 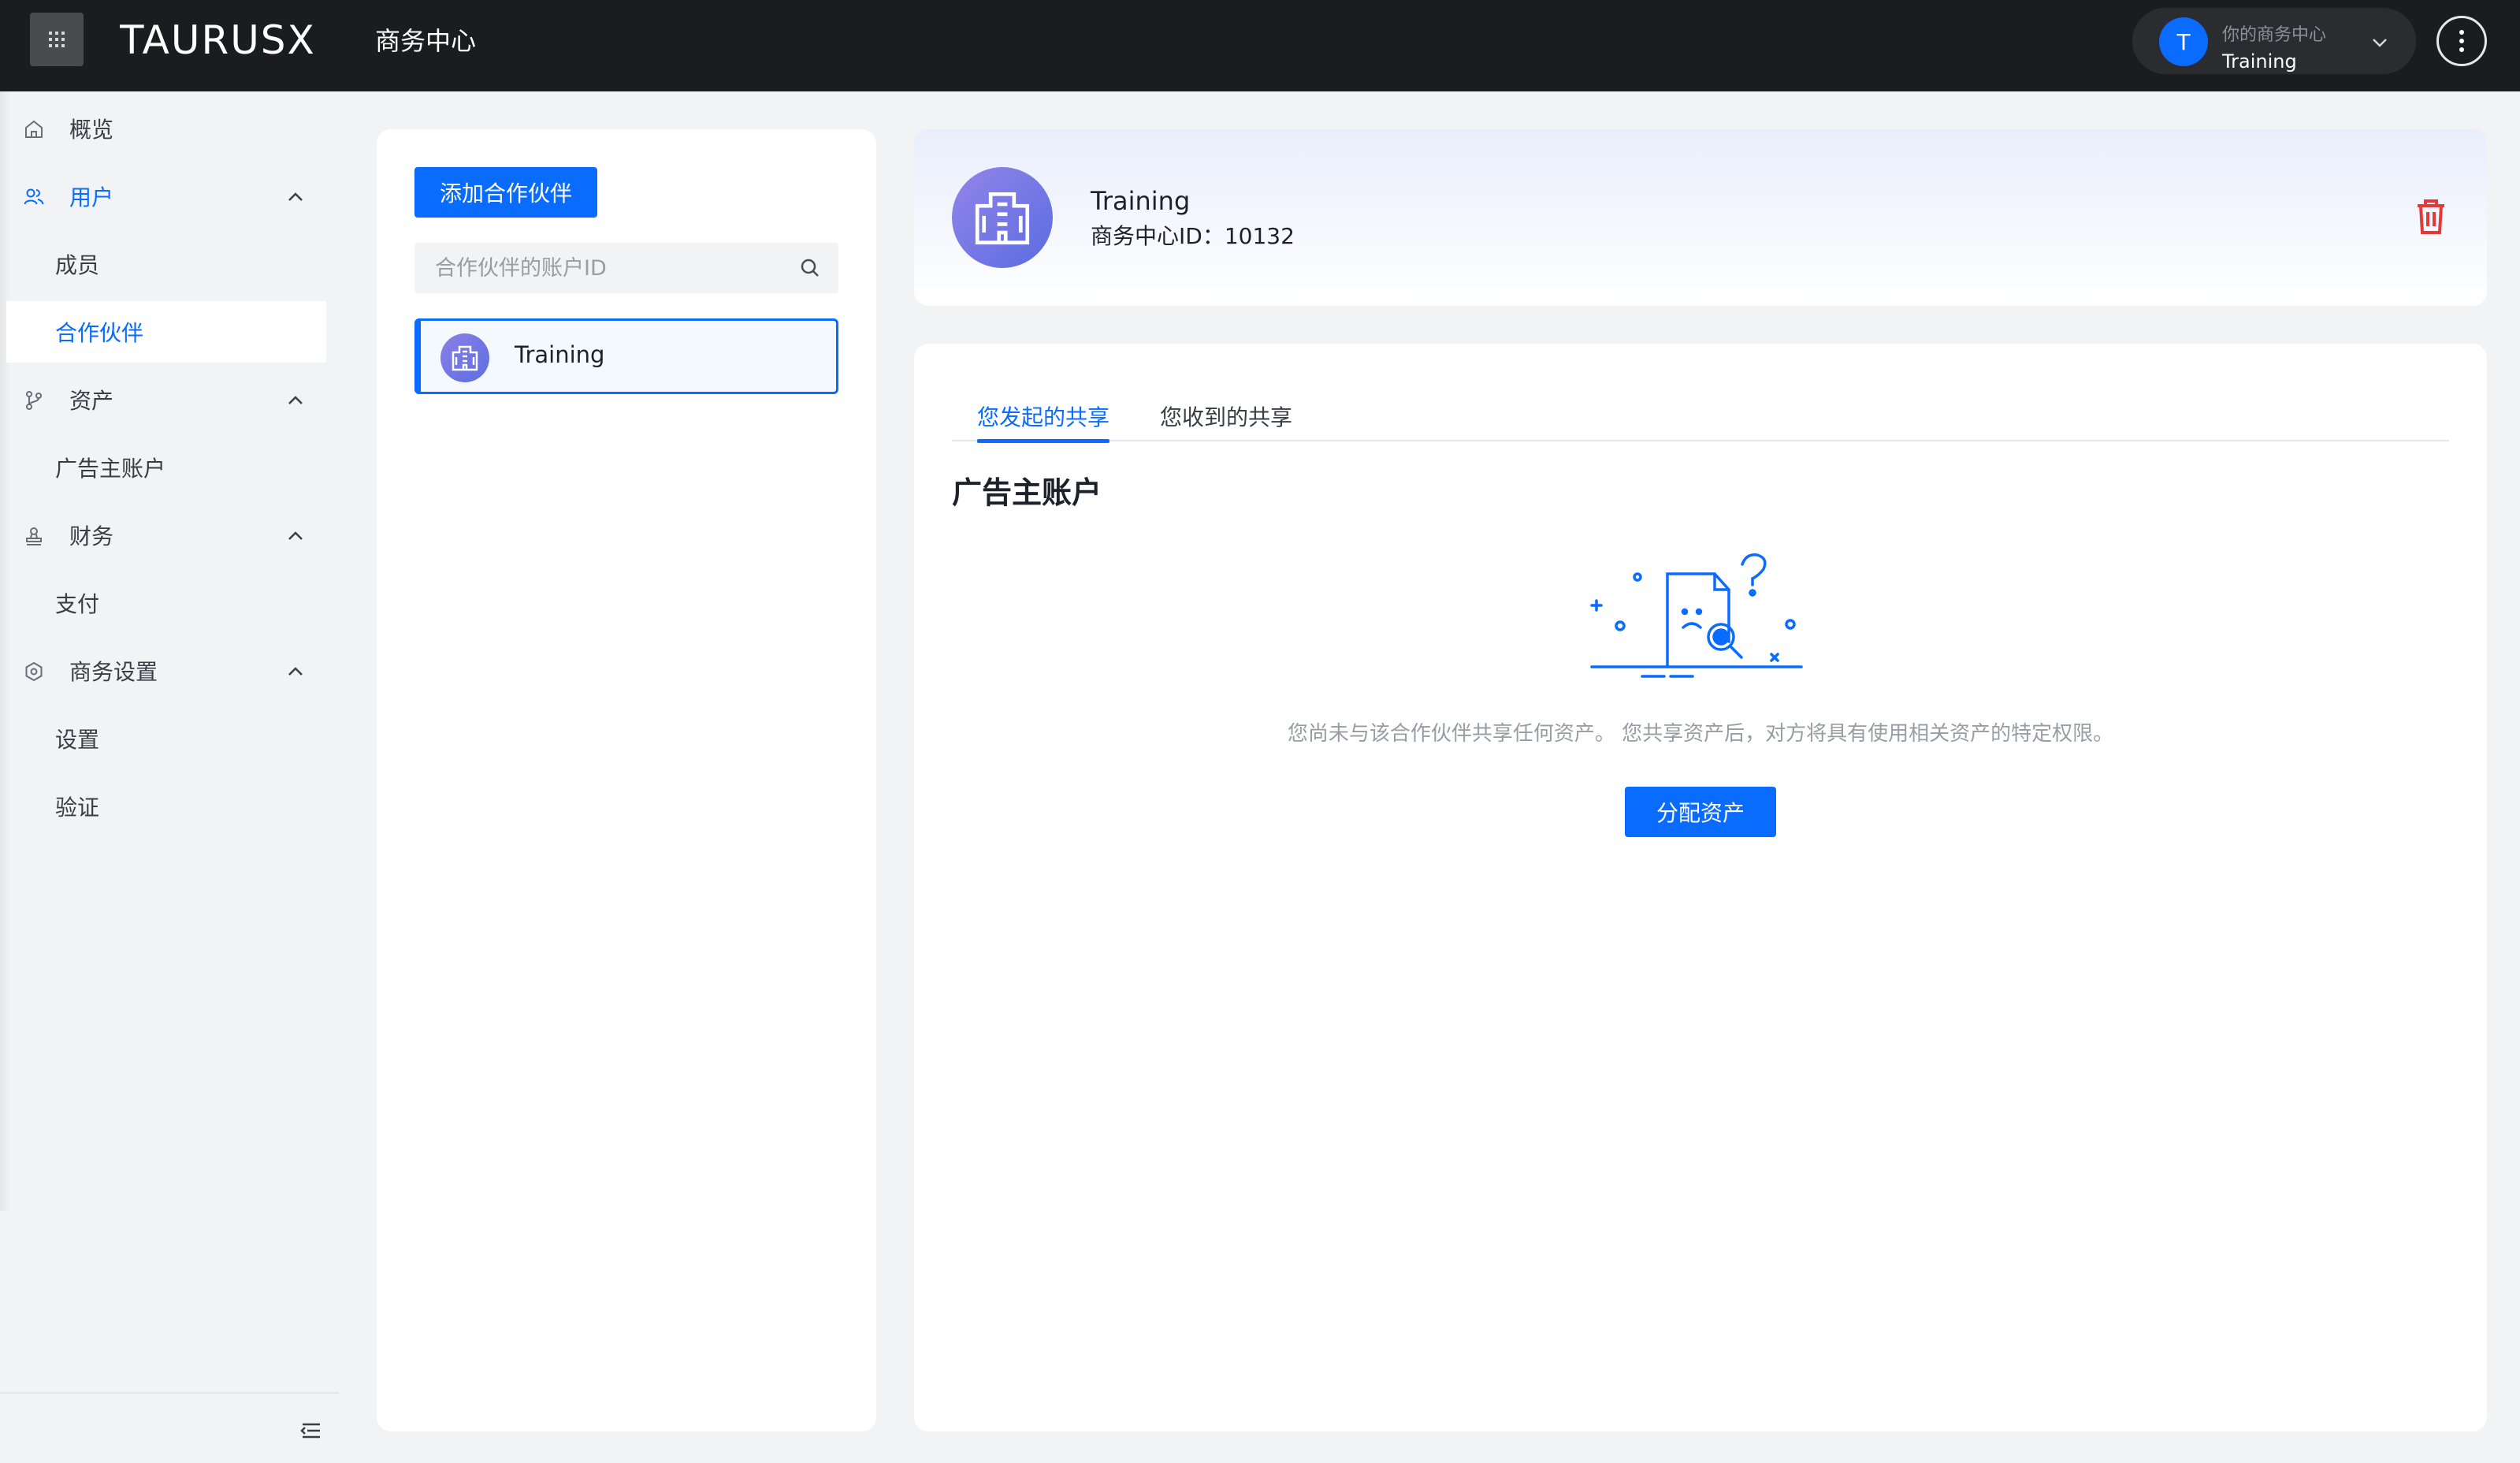 What do you see at coordinates (77, 604) in the screenshot?
I see `sidebar-item-label: 支付` at bounding box center [77, 604].